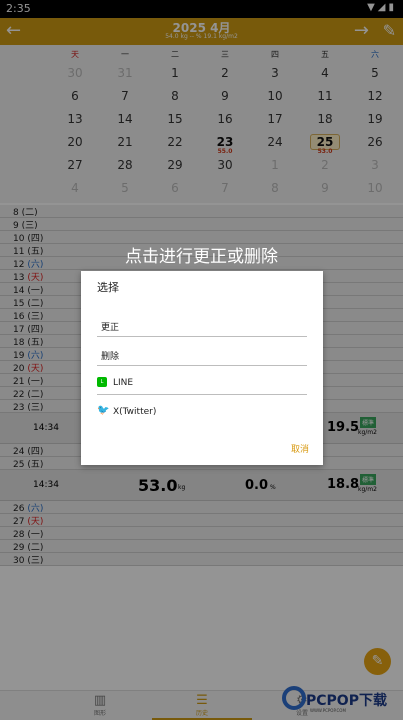 This screenshot has width=403, height=720. Describe the element at coordinates (201, 257) in the screenshot. I see `hint-text: 点击进行更正或删除` at that location.